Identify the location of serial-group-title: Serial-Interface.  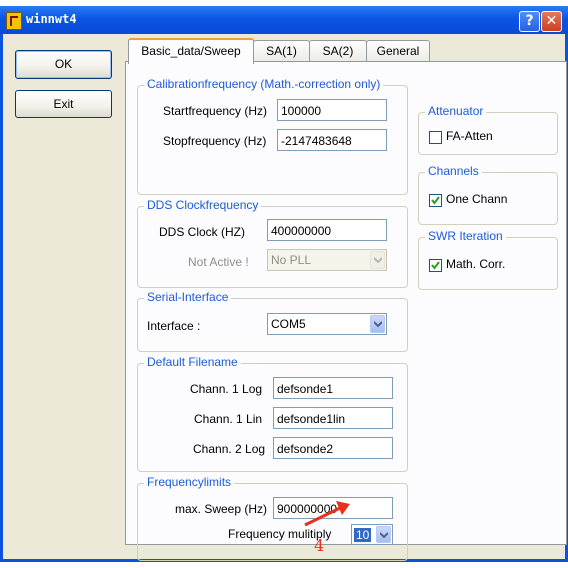
(188, 297).